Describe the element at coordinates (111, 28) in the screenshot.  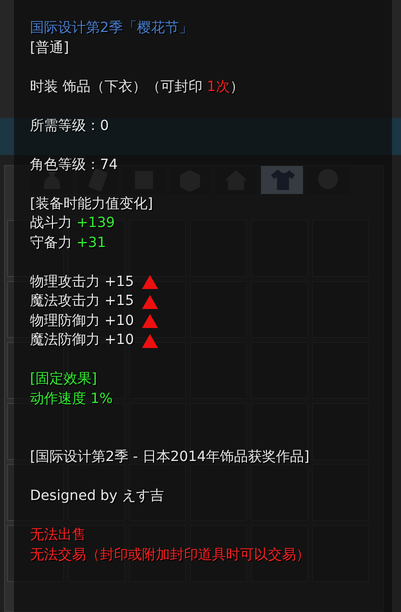
I see `item-title: 国际设计第2季「樱花节」` at that location.